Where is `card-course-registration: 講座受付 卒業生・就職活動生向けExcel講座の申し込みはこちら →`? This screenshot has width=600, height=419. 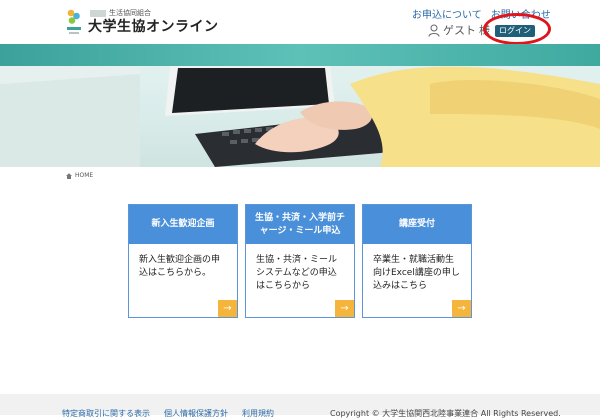 card-course-registration: 講座受付 卒業生・就職活動生向けExcel講座の申し込みはこちら → is located at coordinates (417, 261).